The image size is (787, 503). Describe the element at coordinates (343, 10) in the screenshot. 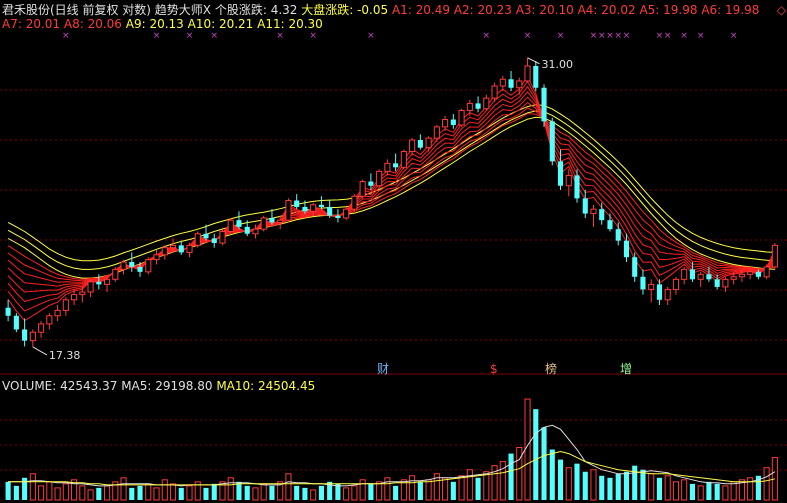

I see `header-market-change: 大盘涨跌: -0.05` at that location.